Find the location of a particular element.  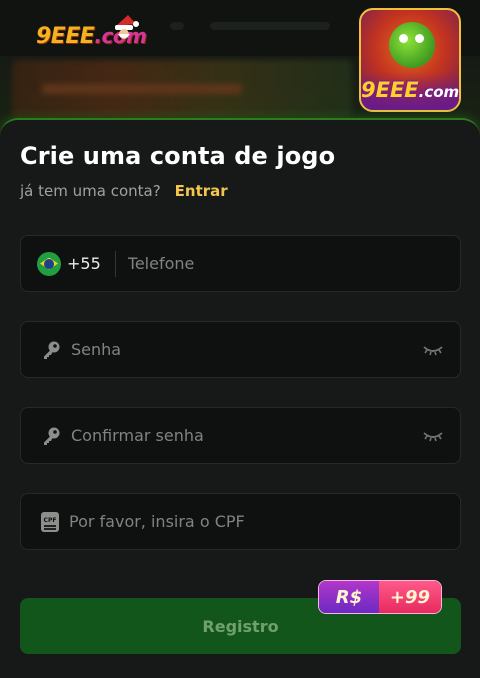

subtitle-row: já tem uma conta? Entrar is located at coordinates (124, 191).